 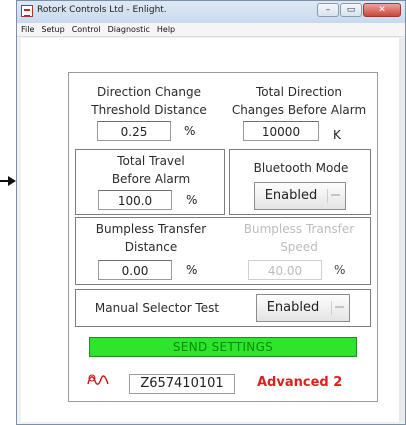 What do you see at coordinates (190, 131) in the screenshot?
I see `direction-change-unit: %` at bounding box center [190, 131].